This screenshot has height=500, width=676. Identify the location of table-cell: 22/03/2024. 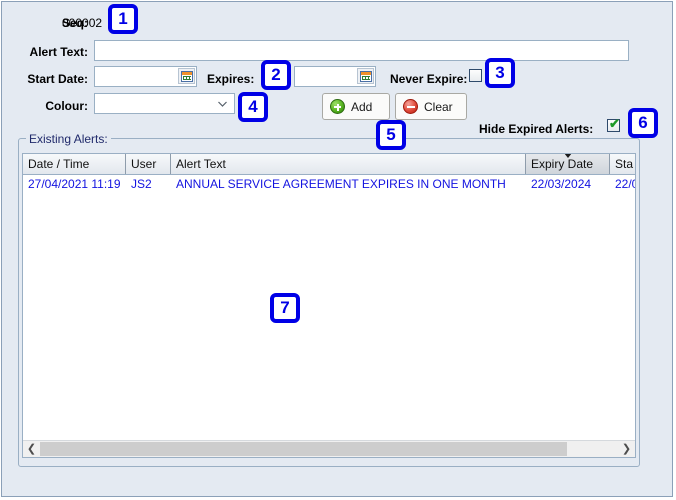
(561, 184).